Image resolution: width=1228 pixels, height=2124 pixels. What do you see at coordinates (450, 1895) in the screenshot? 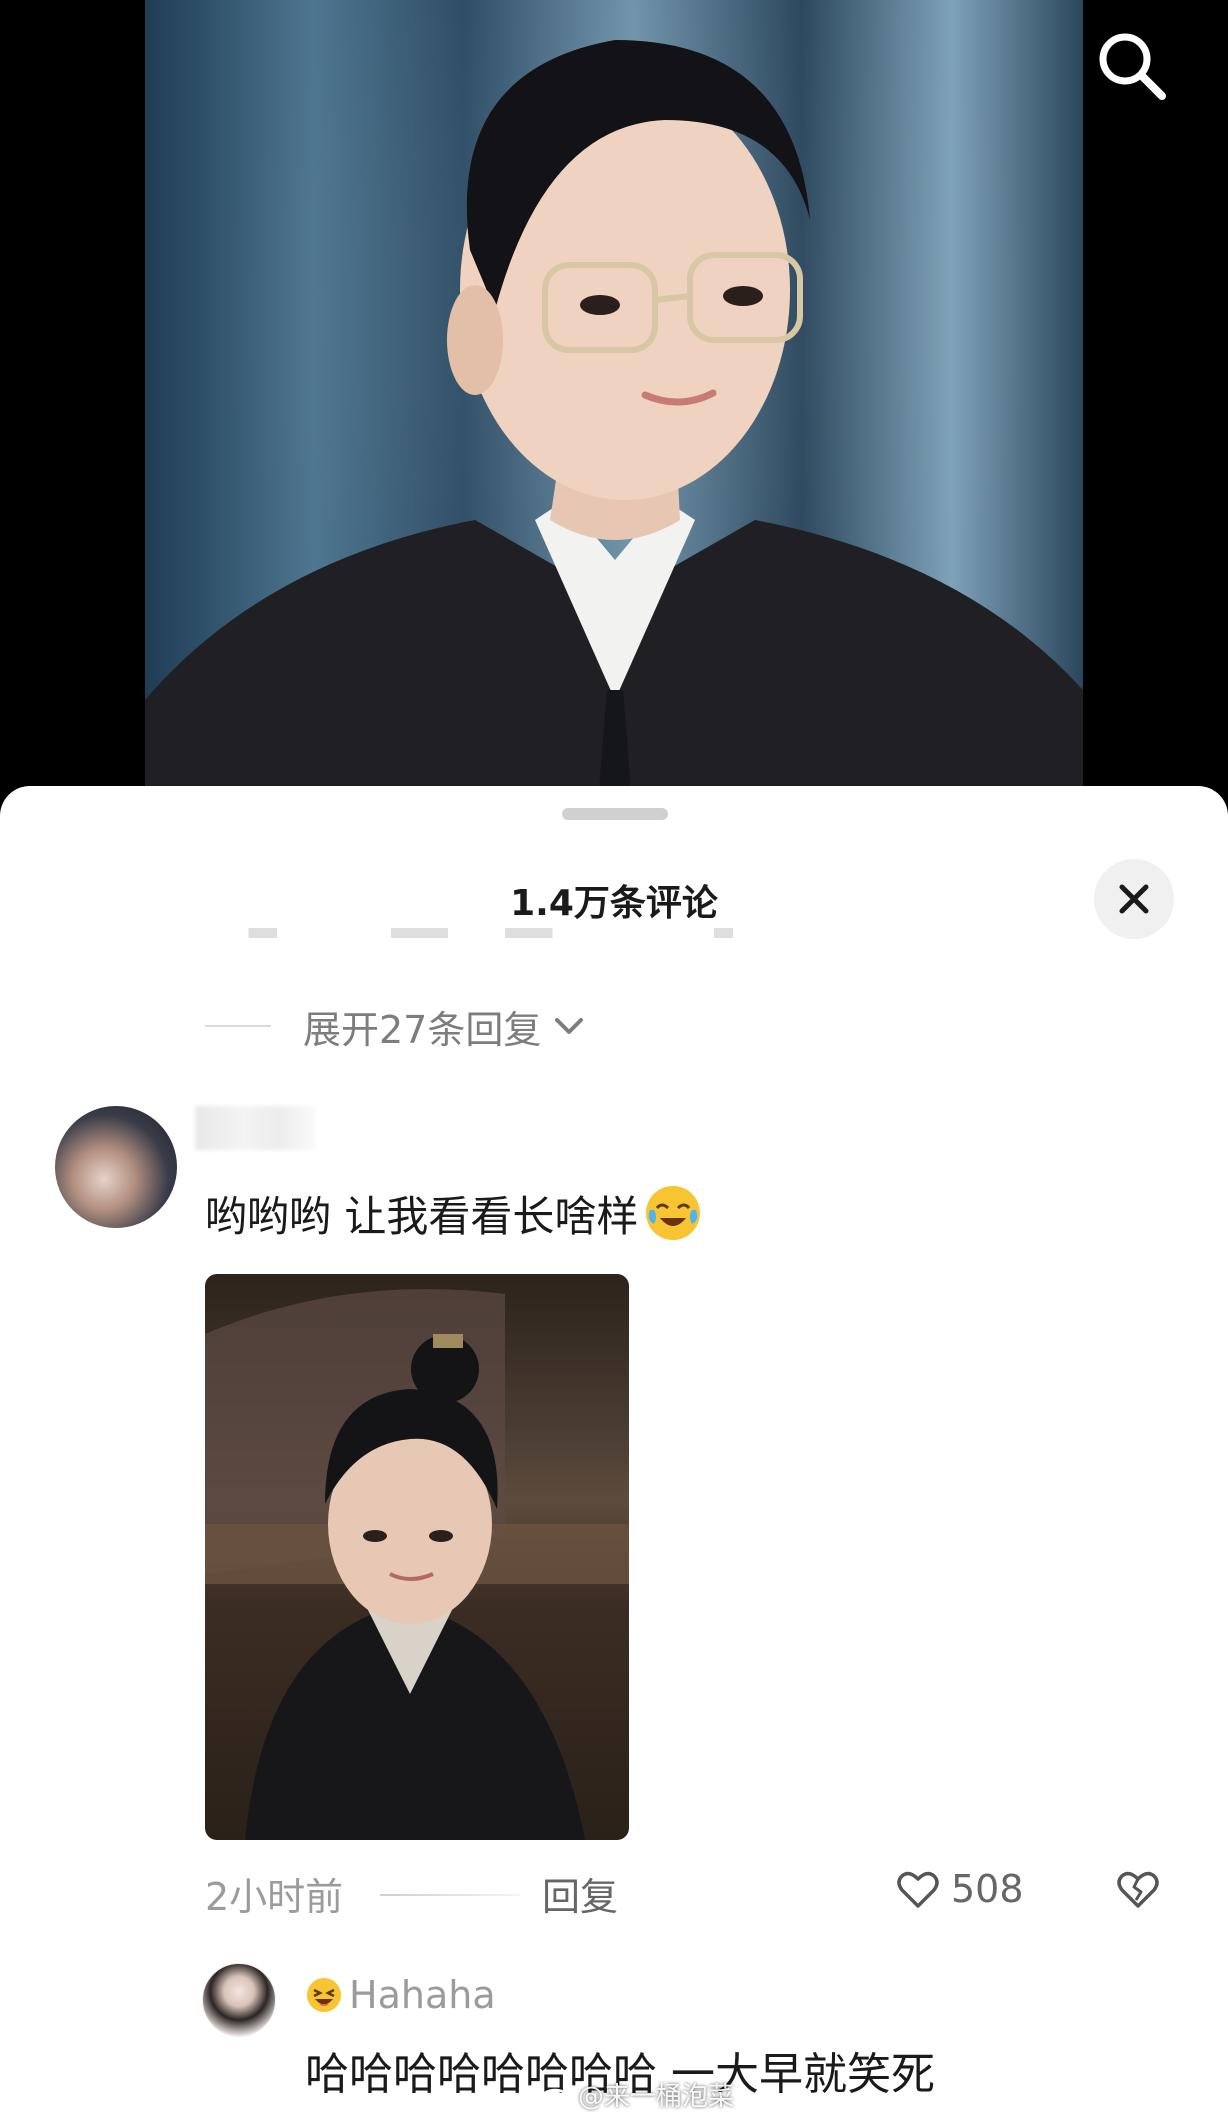
I see `meta-divider` at bounding box center [450, 1895].